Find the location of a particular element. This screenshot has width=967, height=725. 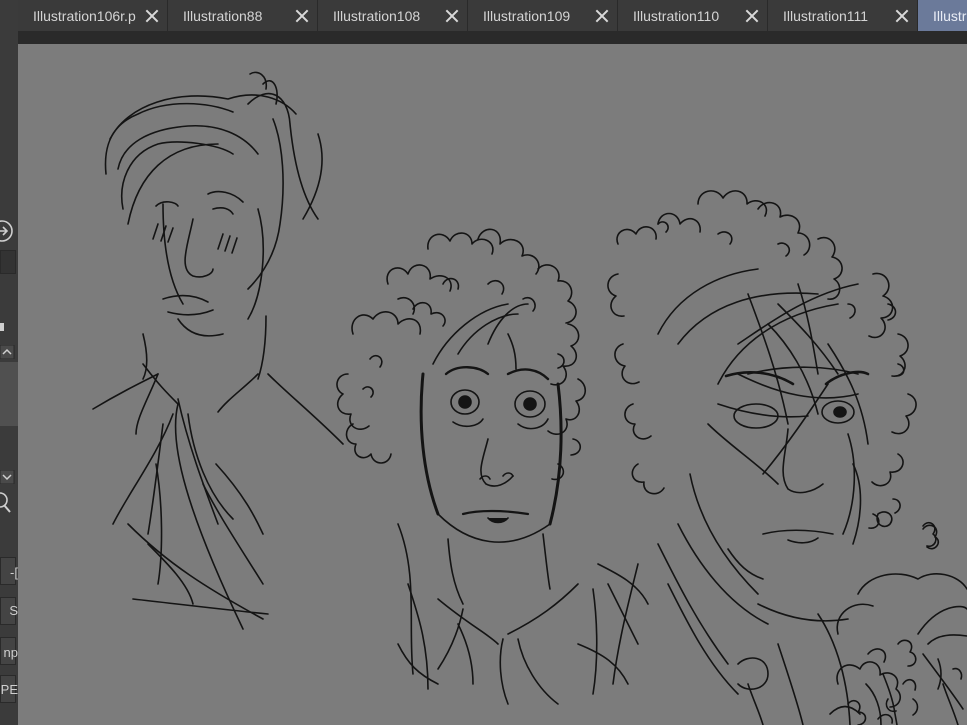

bottom-right-sketch is located at coordinates (898, 665).